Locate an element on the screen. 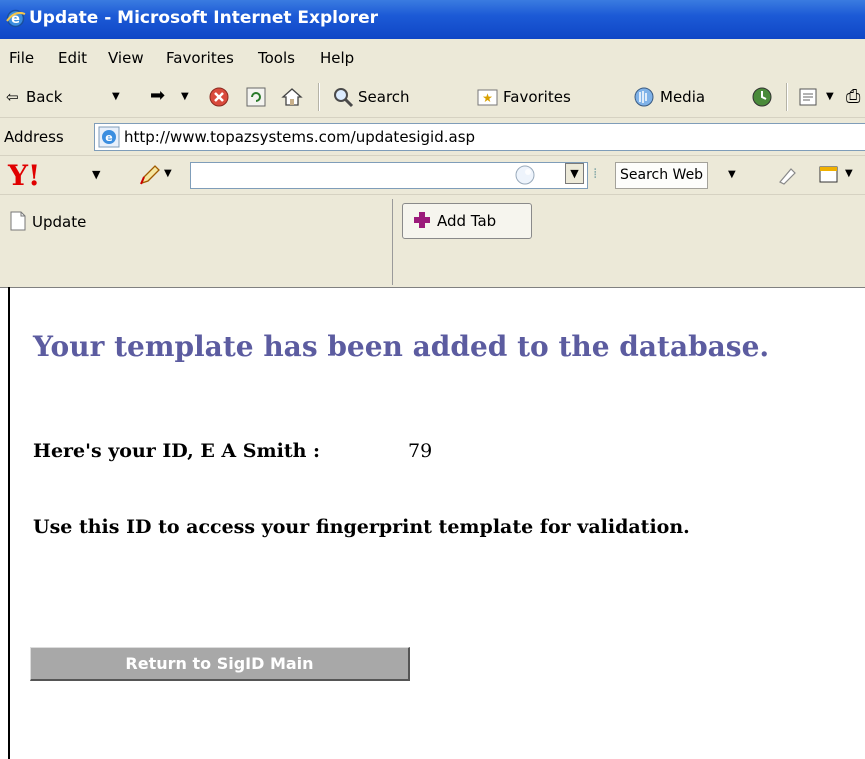 Image resolution: width=865 pixels, height=759 pixels. return-button-label: Return to SigID Main is located at coordinates (219, 663).